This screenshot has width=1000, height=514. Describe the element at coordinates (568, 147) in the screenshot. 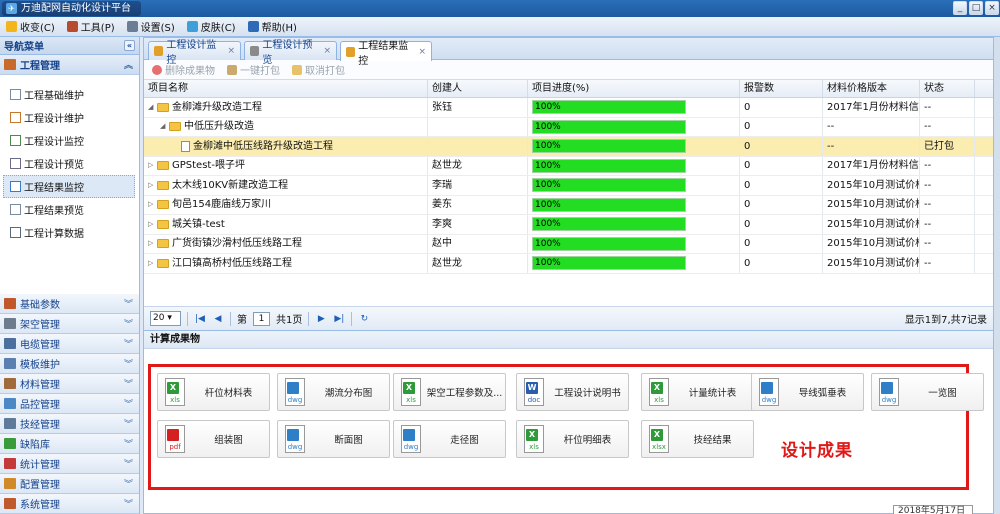

I see `table-row: 金柳滩中低压线路升级改造工程 100% 0 -- 已打包` at that location.